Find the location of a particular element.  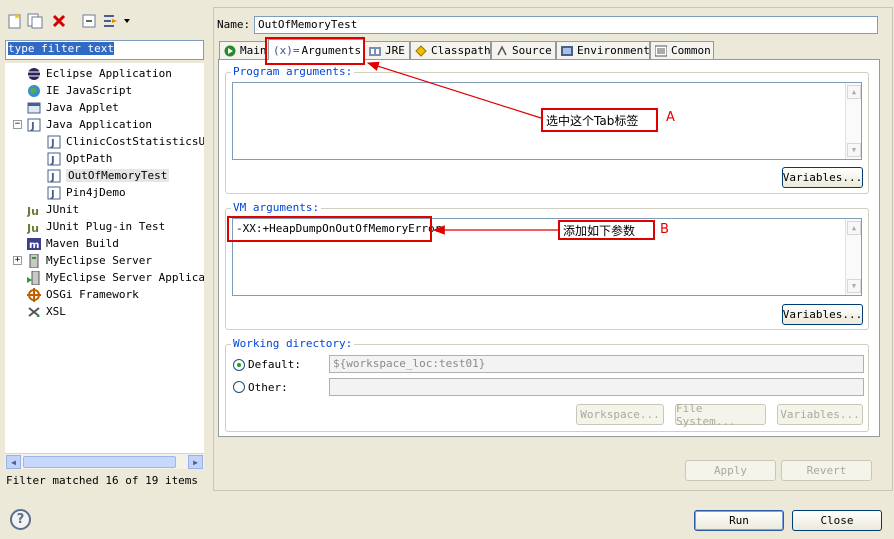

filter-menu-button is located at coordinates (117, 21).